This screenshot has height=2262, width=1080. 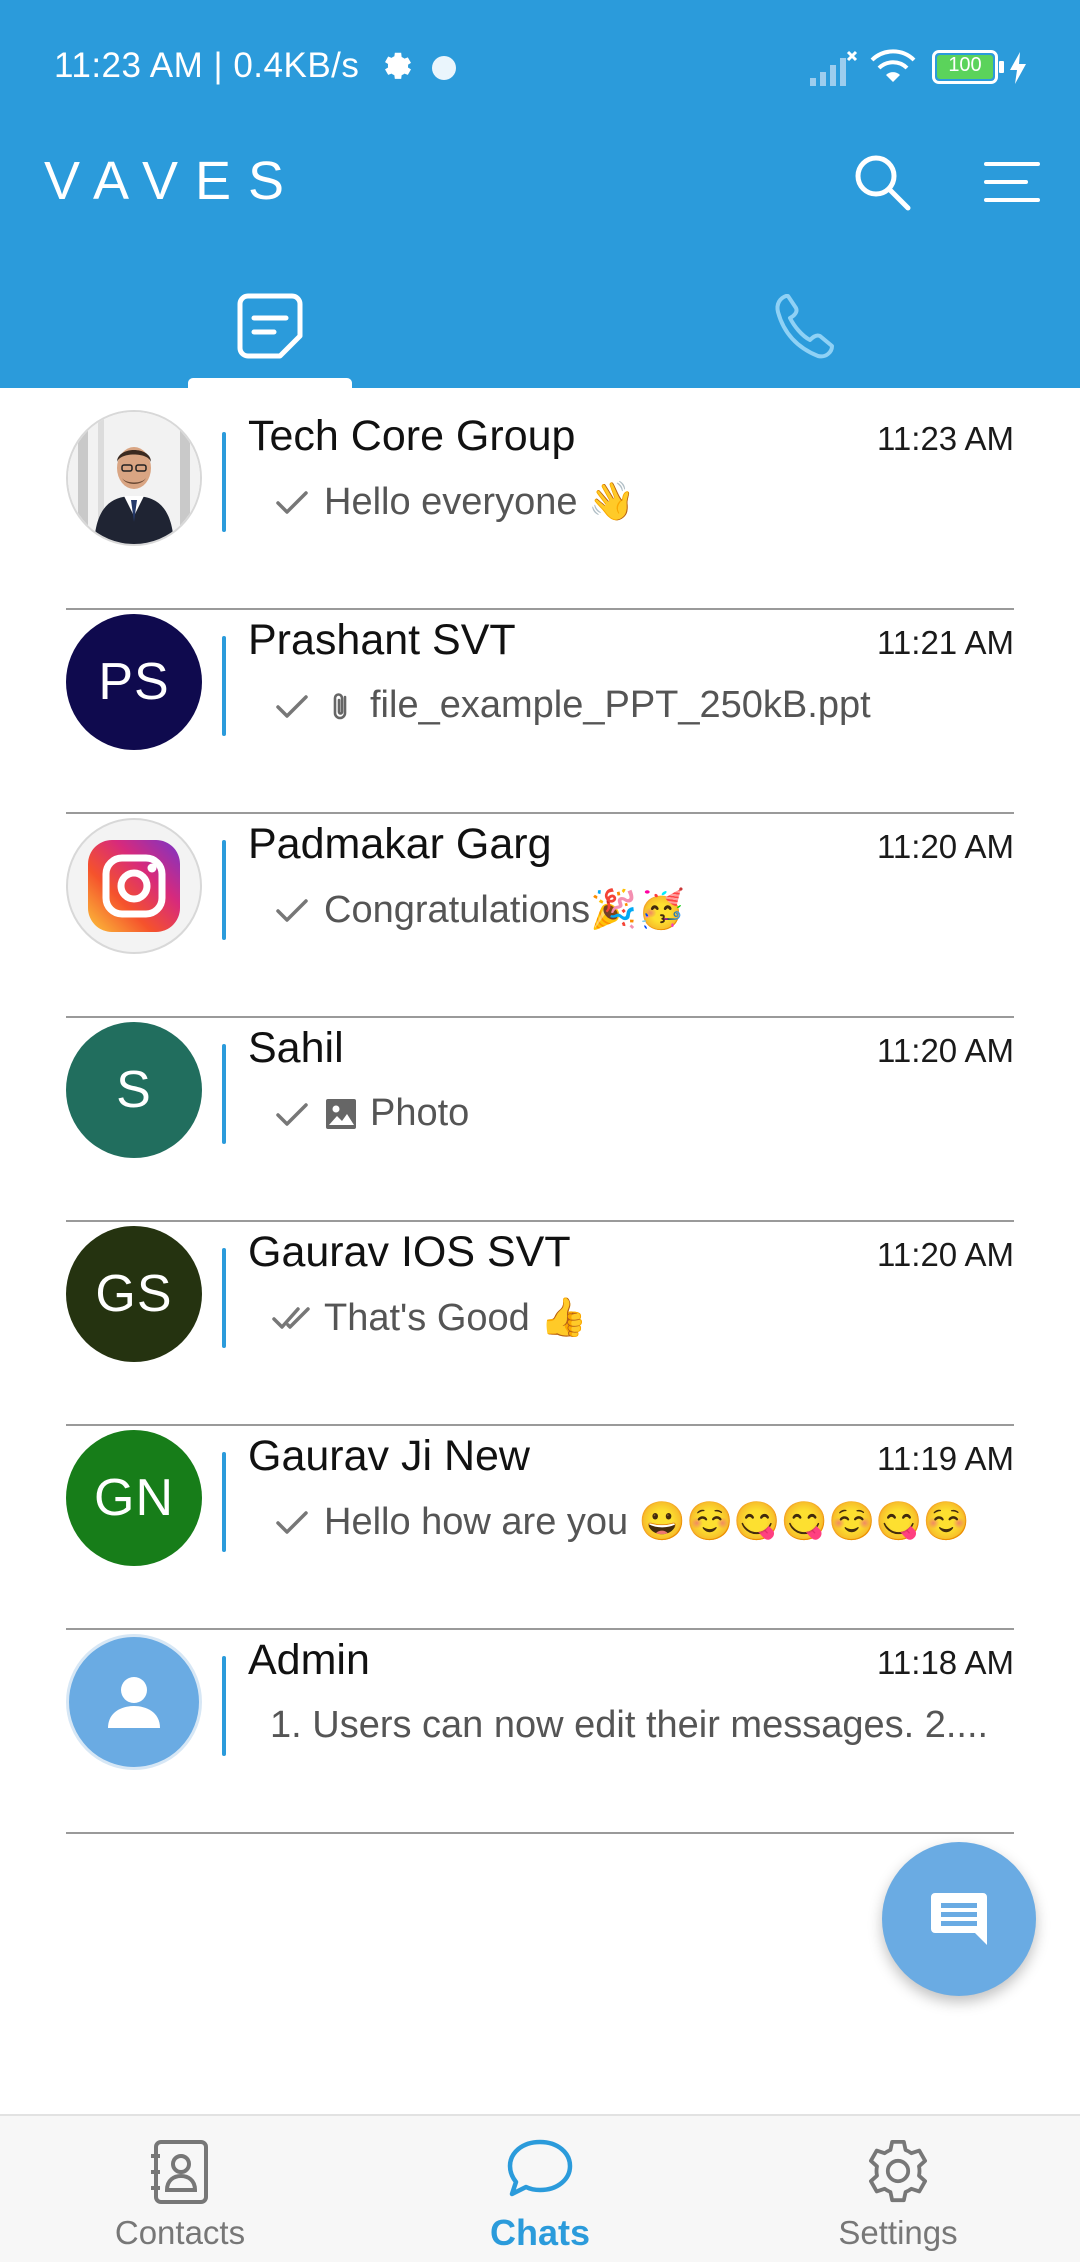 I want to click on chat-preview: file_example_PPT_250kB.ppt, so click(x=571, y=705).